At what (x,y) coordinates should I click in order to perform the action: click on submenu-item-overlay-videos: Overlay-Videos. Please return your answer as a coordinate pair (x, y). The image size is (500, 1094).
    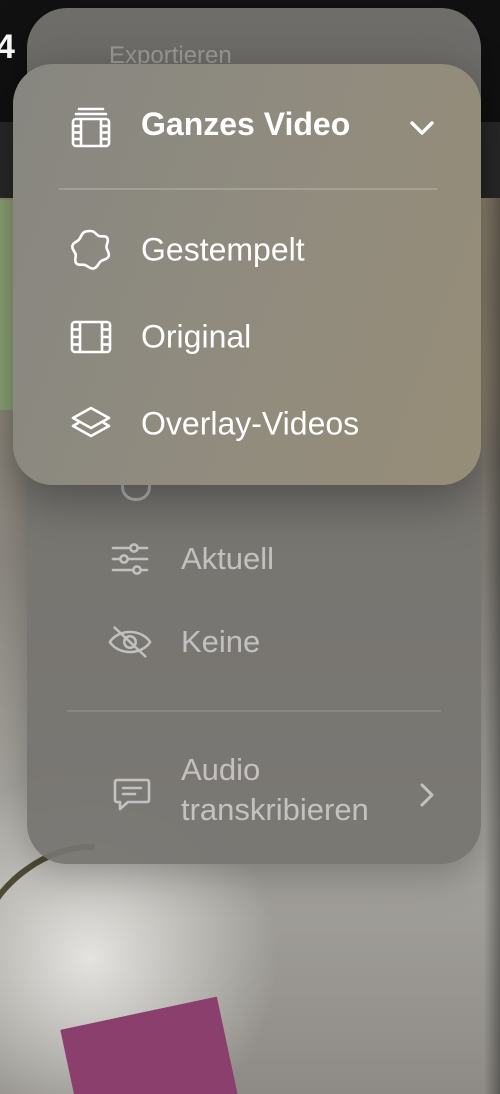
    Looking at the image, I should click on (247, 424).